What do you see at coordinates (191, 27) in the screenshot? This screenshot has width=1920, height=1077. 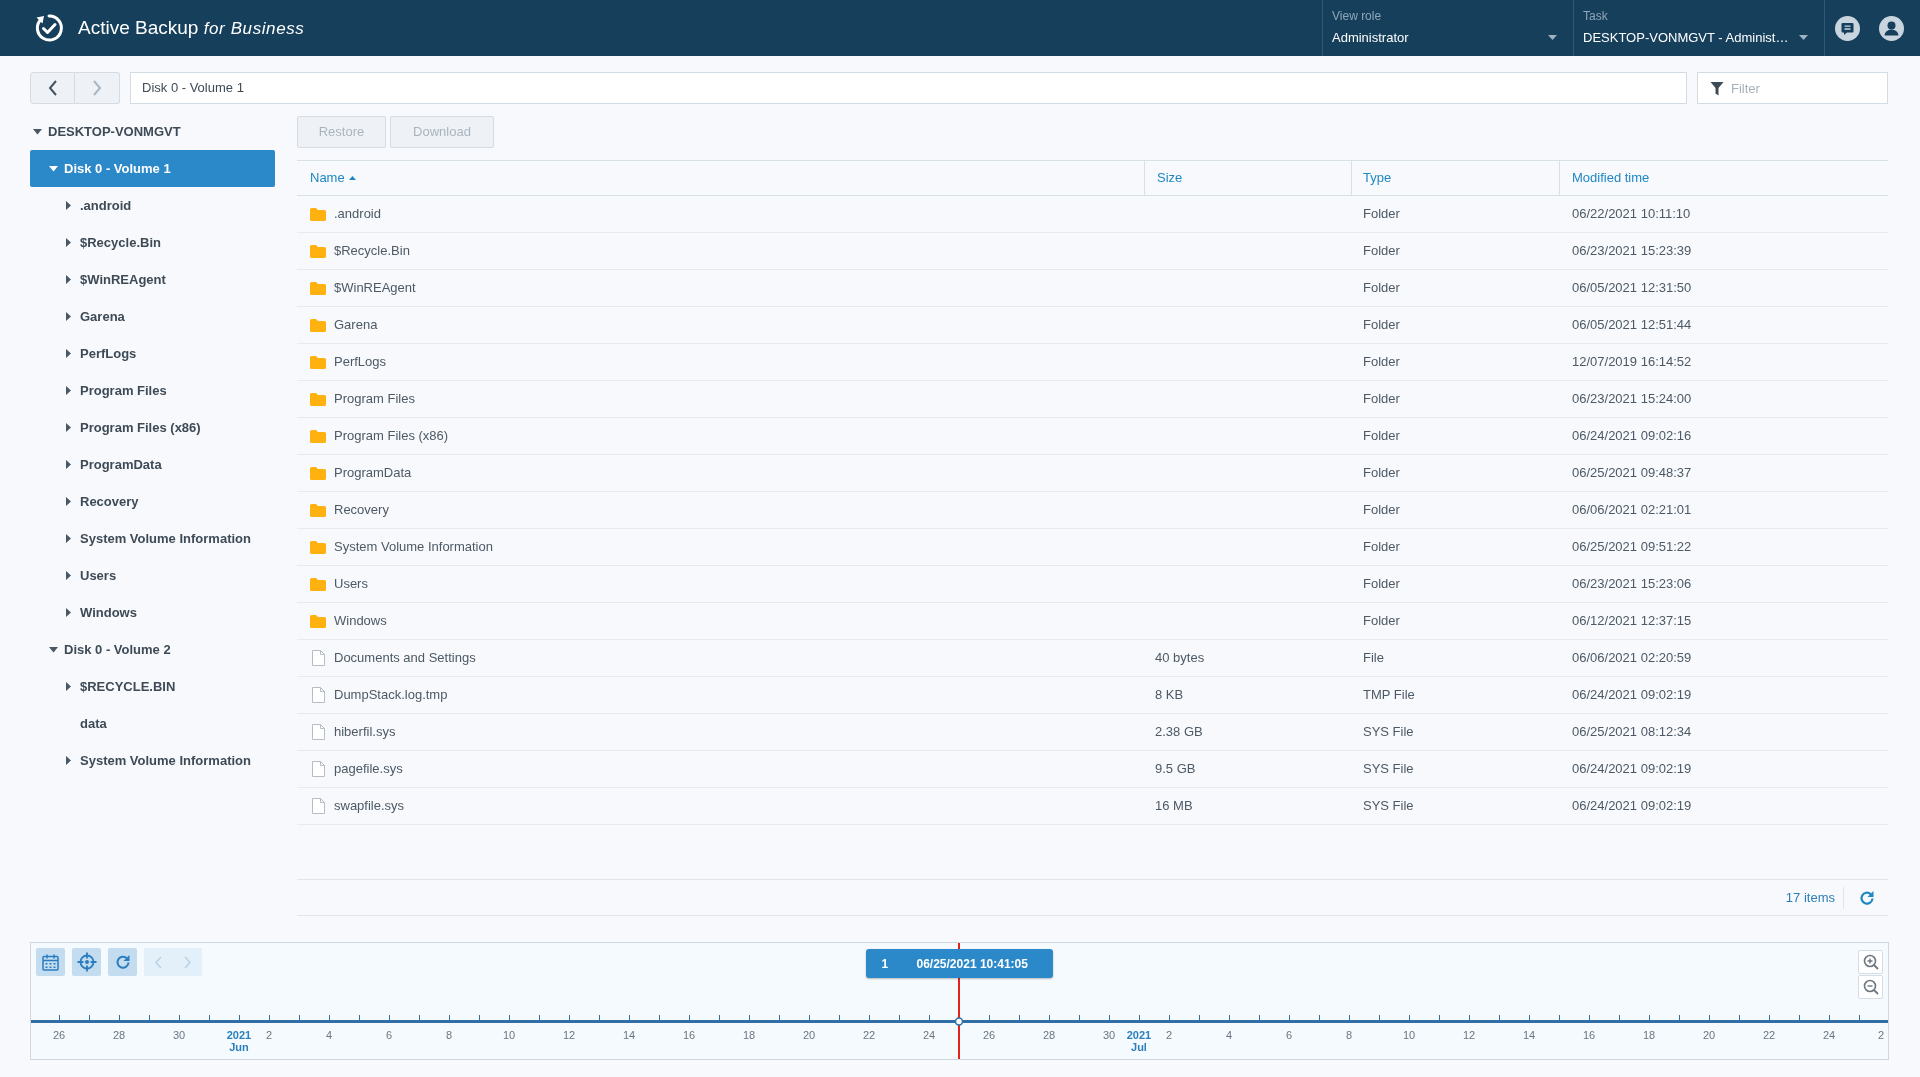 I see `app-title: Active Backup for Business` at bounding box center [191, 27].